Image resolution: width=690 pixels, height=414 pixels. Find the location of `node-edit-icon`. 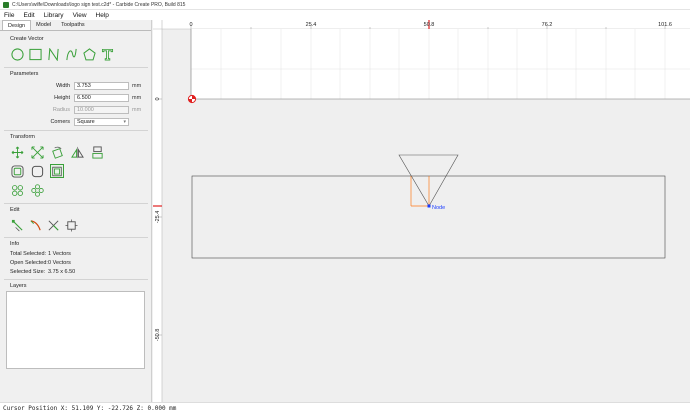

node-edit-icon is located at coordinates (17, 225).